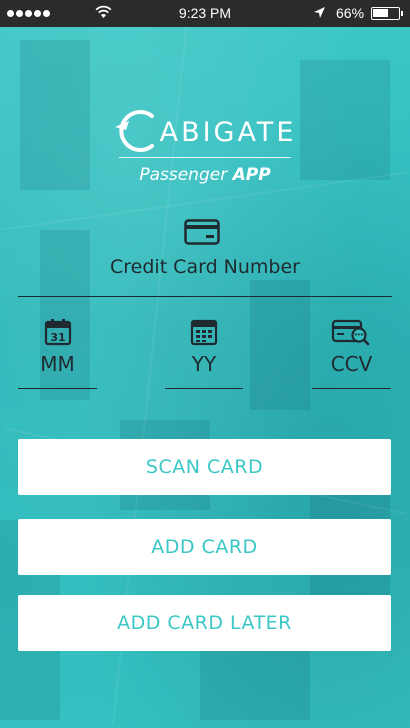 This screenshot has width=410, height=728. I want to click on add-card-button: ADD CARD, so click(204, 547).